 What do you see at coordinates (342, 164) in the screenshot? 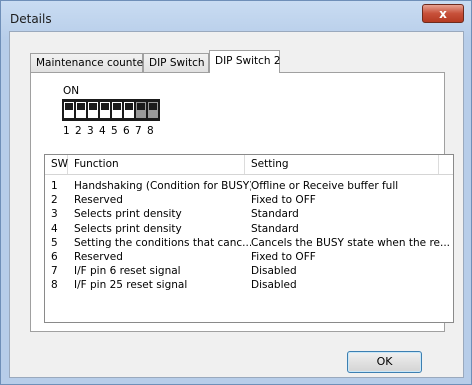
I see `column-header-setting: Setting` at bounding box center [342, 164].